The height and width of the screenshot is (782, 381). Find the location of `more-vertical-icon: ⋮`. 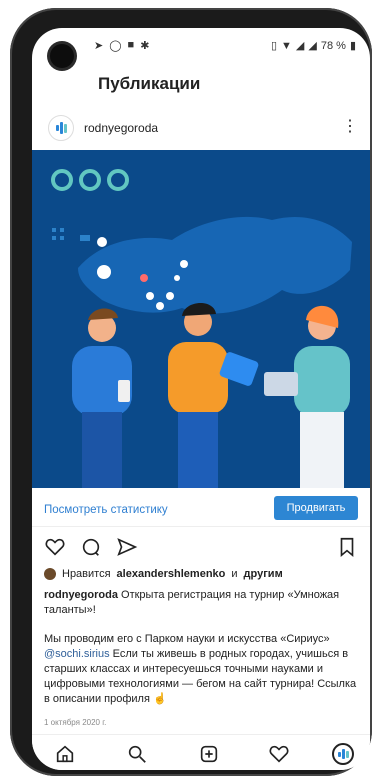

more-vertical-icon: ⋮ is located at coordinates (350, 126).